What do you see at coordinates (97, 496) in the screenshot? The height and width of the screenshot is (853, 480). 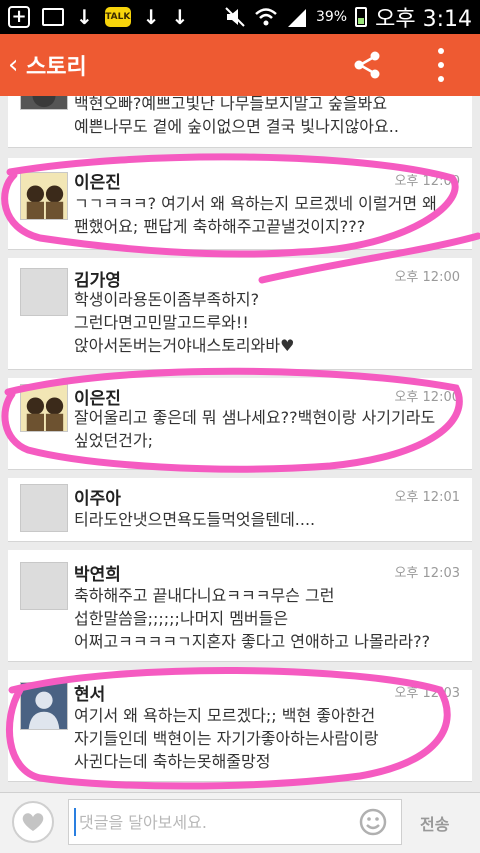 I see `comment-author: 이주아` at bounding box center [97, 496].